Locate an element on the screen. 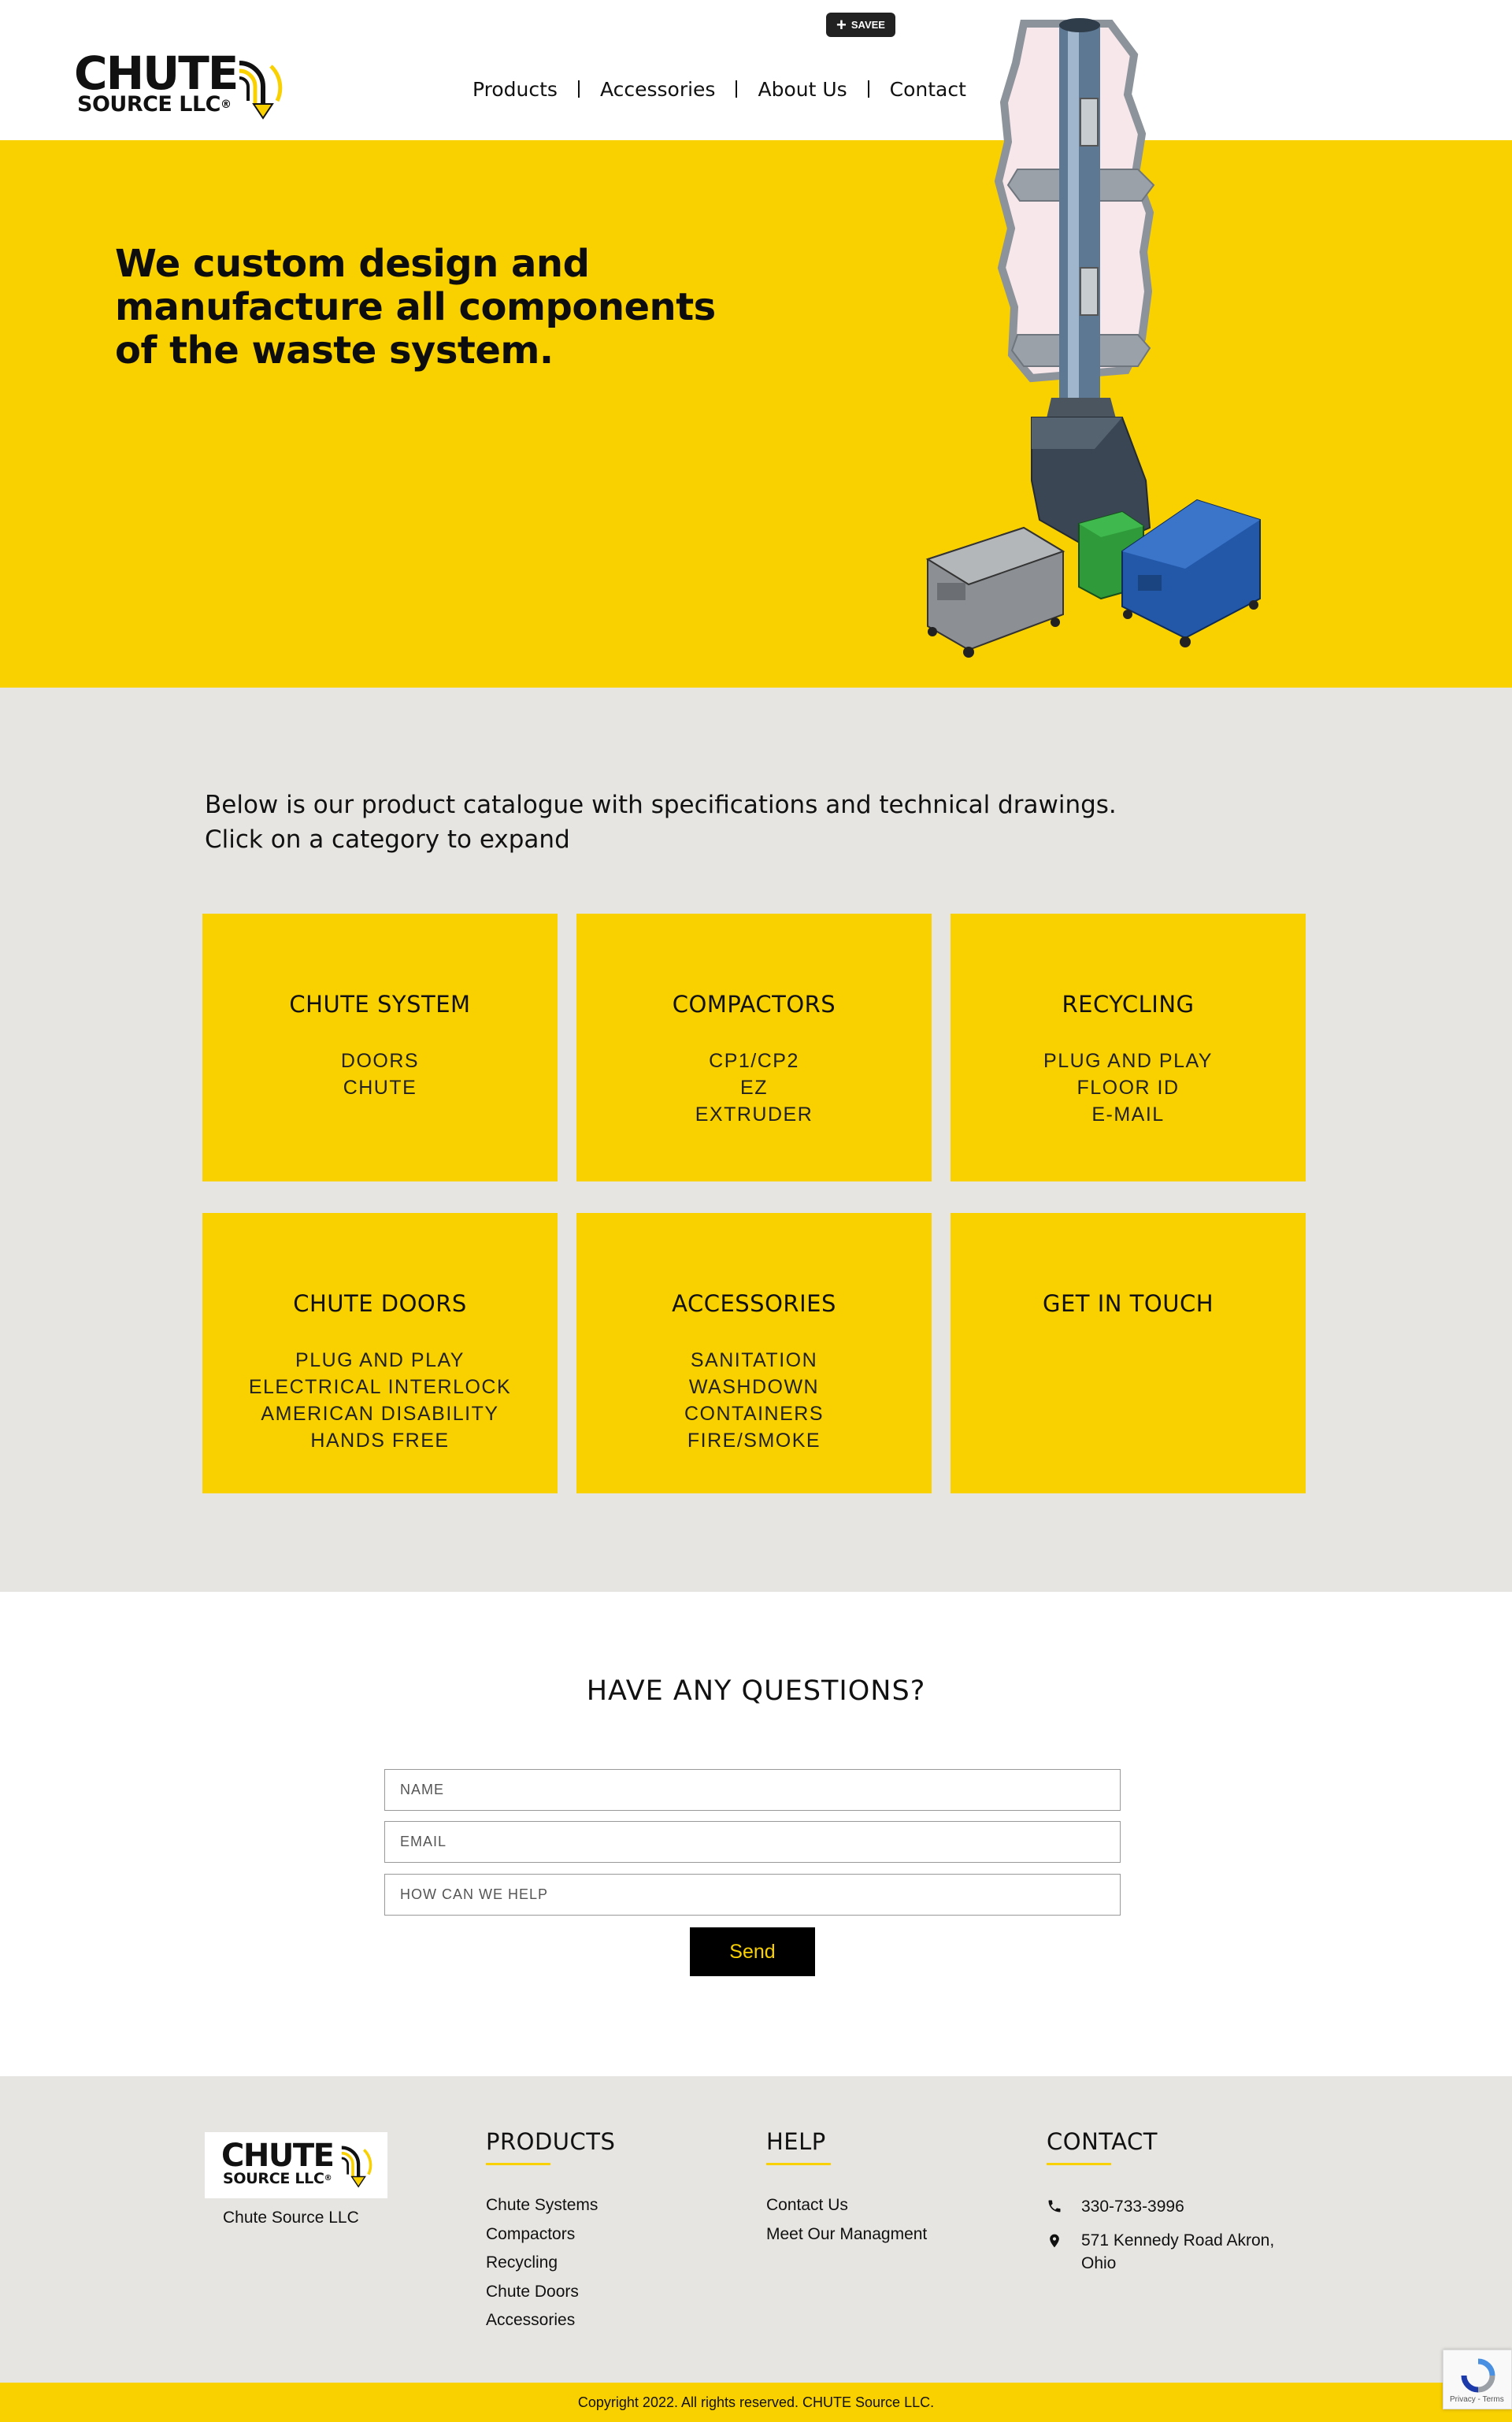 This screenshot has width=1512, height=2422. category-item: EZ is located at coordinates (754, 1088).